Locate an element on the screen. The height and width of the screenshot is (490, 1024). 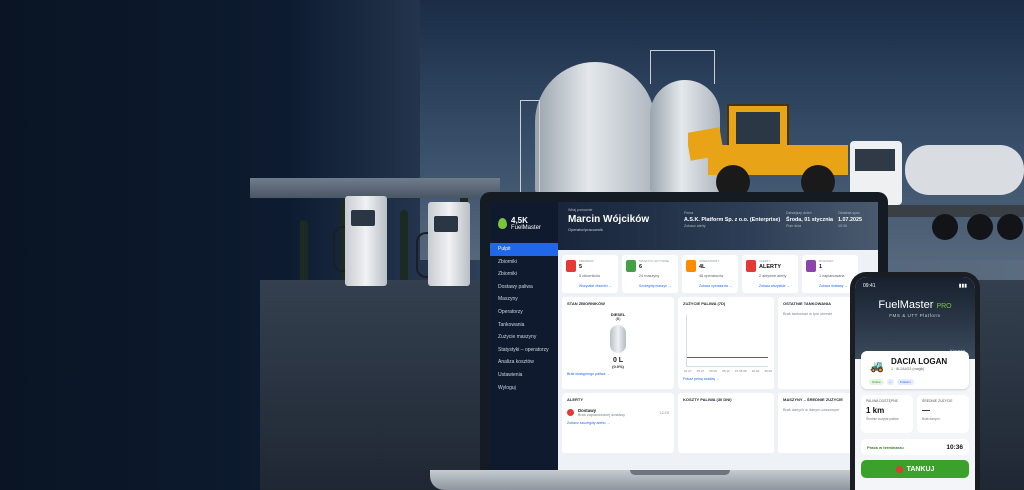
delivery-icon is located at coordinates (811, 266).